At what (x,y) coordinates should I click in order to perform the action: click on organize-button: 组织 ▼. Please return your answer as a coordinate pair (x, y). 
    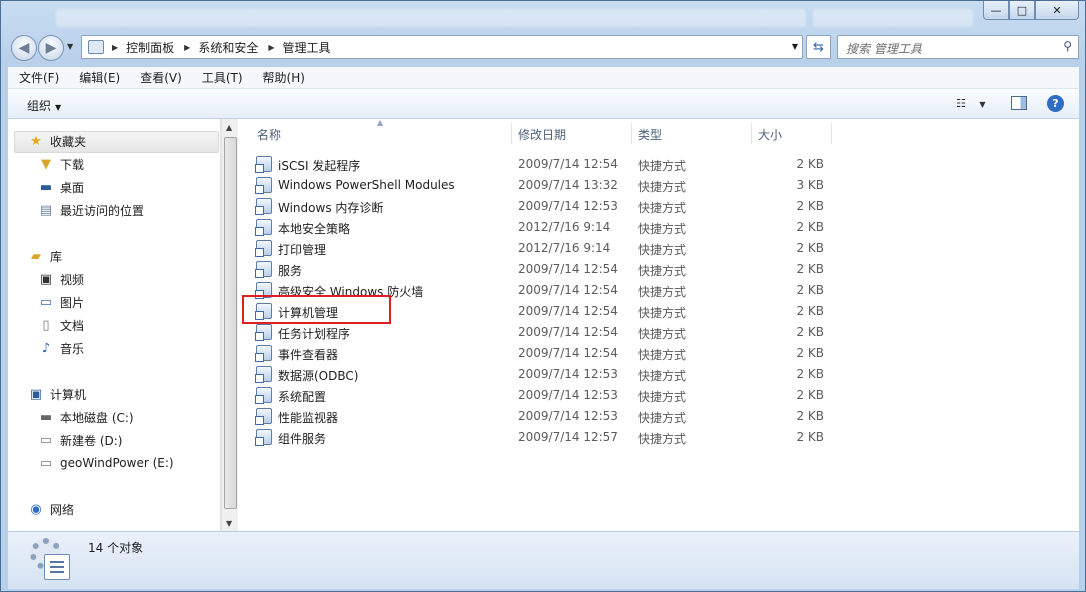
    Looking at the image, I should click on (44, 105).